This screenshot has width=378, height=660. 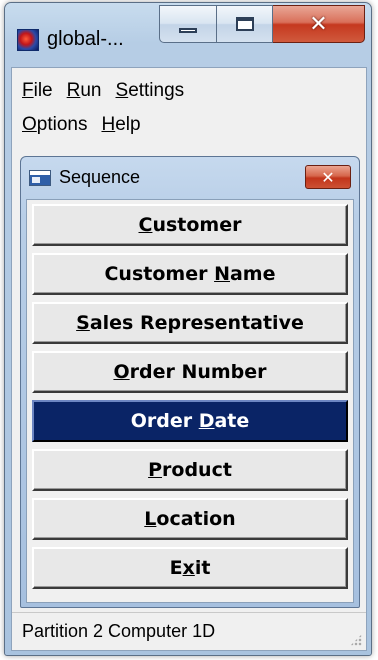 I want to click on menu-run: Run, so click(x=87, y=91).